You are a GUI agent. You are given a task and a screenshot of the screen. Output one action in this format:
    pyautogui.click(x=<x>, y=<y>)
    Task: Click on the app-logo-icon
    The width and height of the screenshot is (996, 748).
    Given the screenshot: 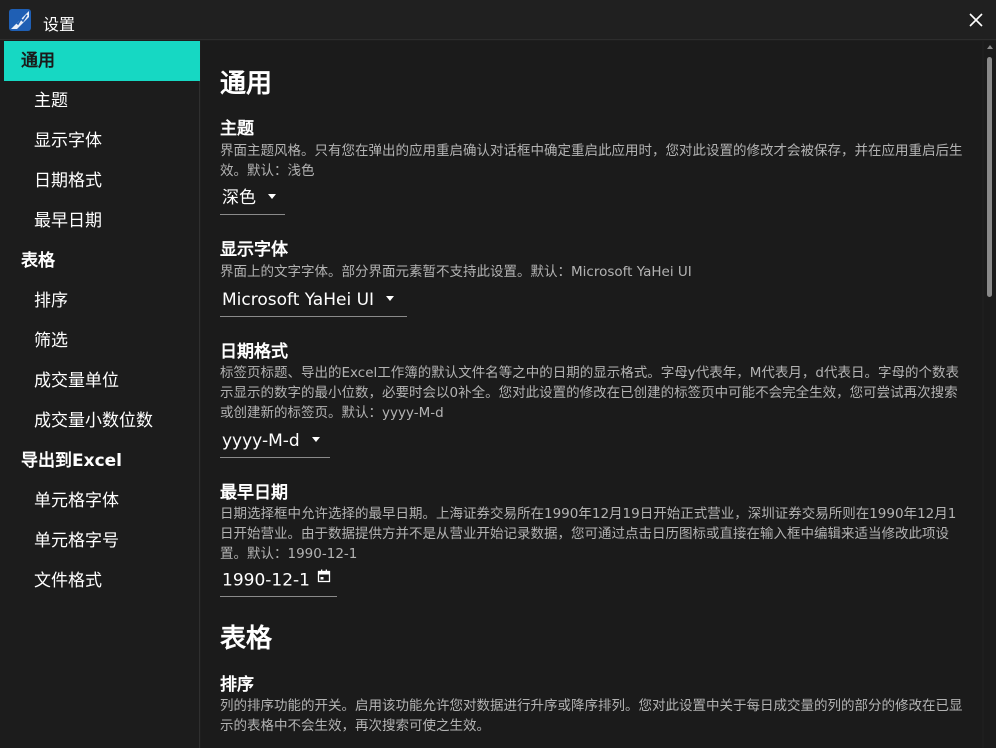 What is the action you would take?
    pyautogui.click(x=20, y=20)
    